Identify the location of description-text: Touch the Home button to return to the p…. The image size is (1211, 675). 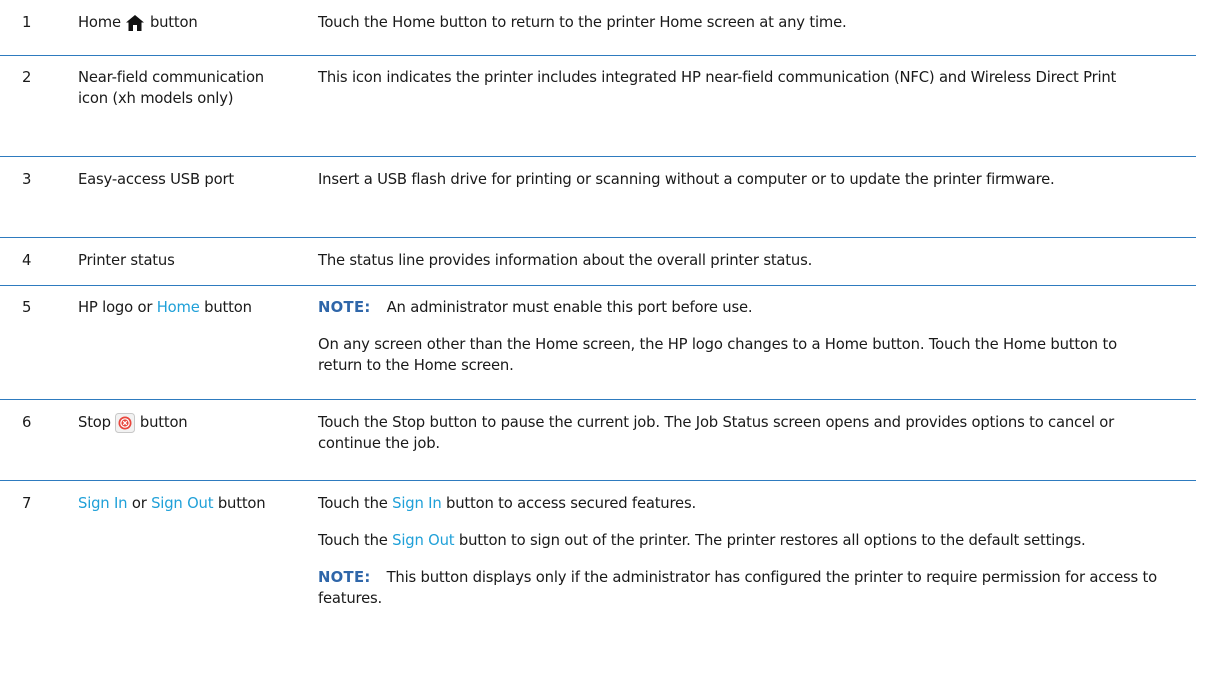
(582, 22).